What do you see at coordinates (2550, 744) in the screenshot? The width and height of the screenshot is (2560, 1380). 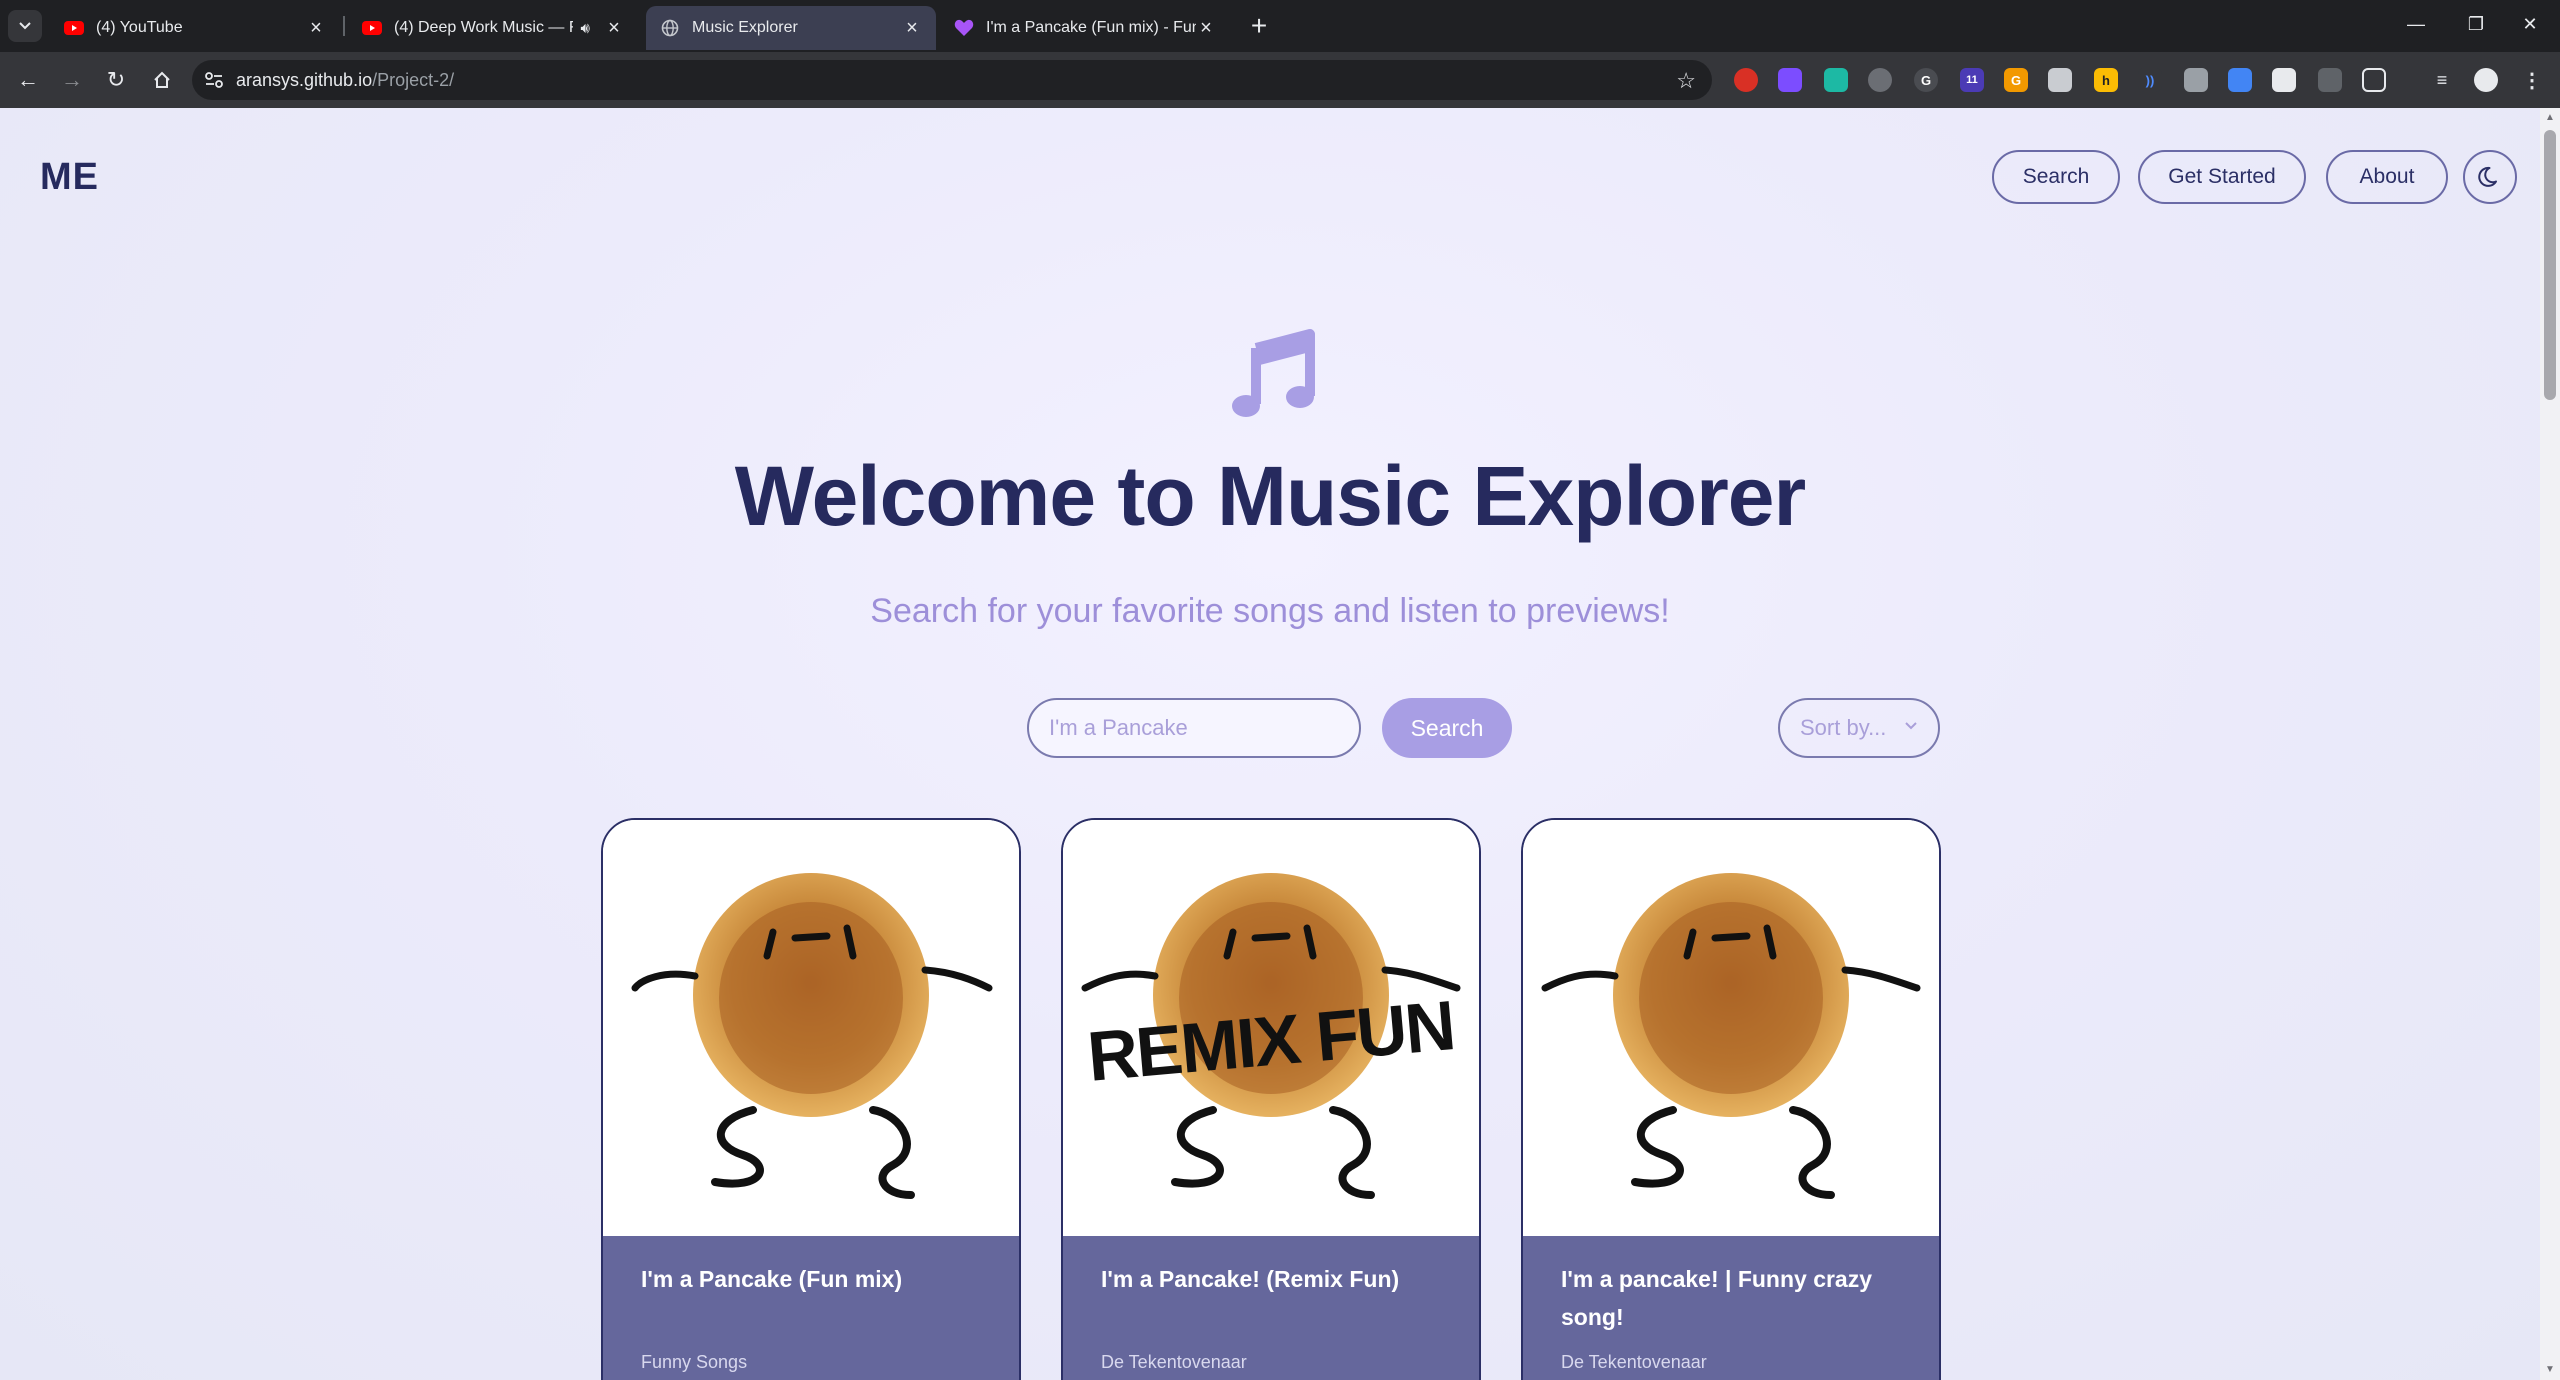 I see `page-scrollbar: ▲ ▼` at bounding box center [2550, 744].